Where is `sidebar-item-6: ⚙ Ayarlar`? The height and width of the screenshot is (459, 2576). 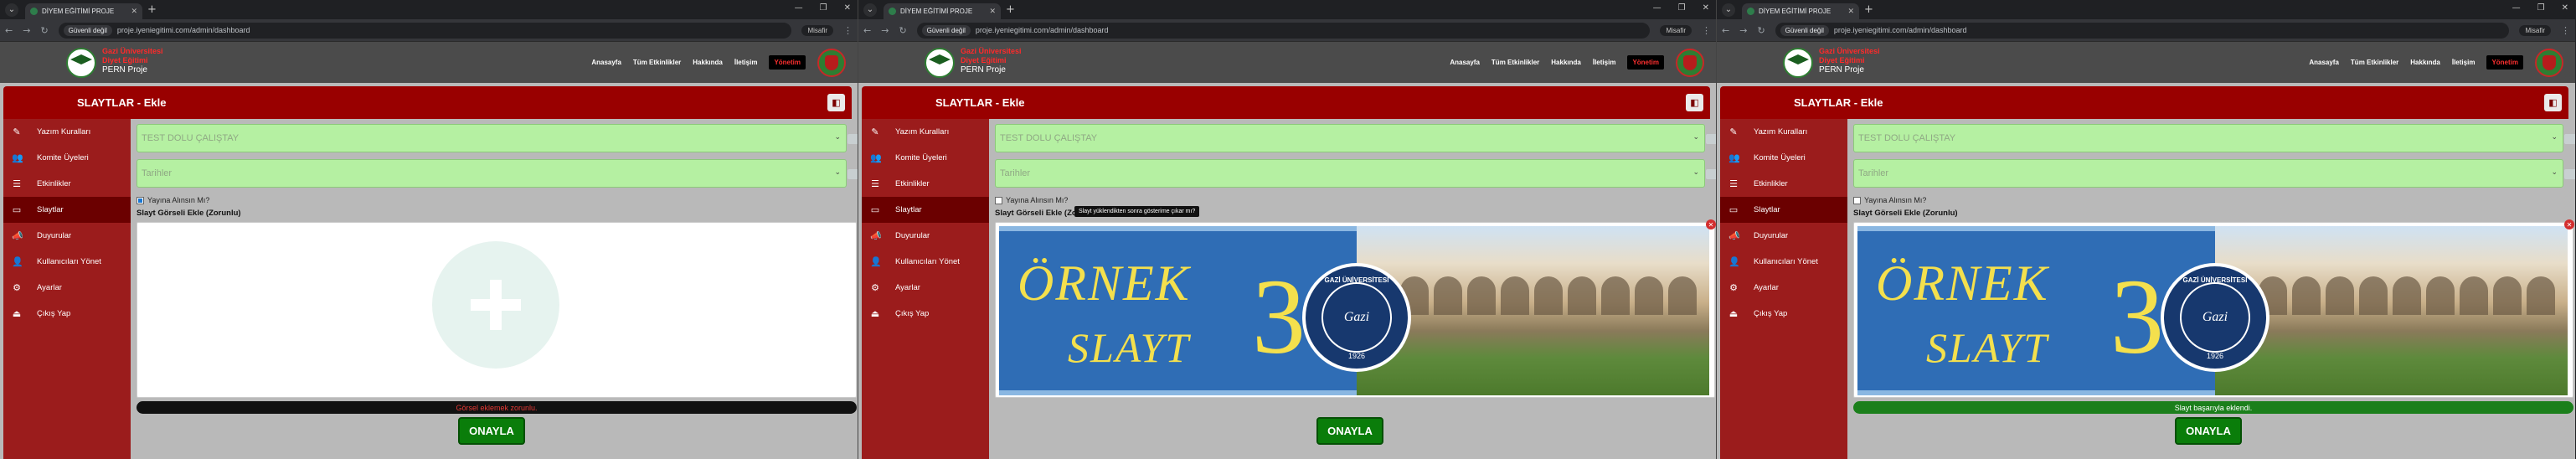
sidebar-item-6: ⚙ Ayarlar is located at coordinates (1783, 288).